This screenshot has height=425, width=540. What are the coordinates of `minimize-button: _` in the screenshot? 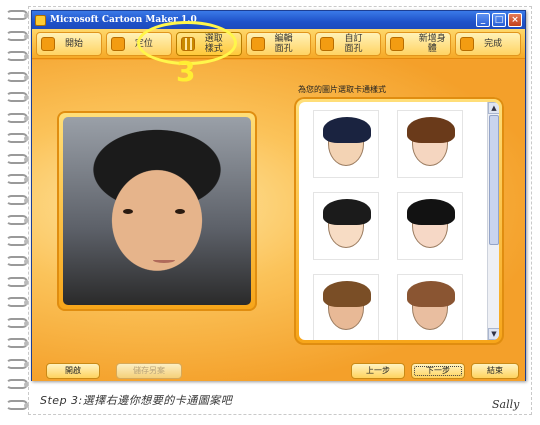 It's located at (483, 20).